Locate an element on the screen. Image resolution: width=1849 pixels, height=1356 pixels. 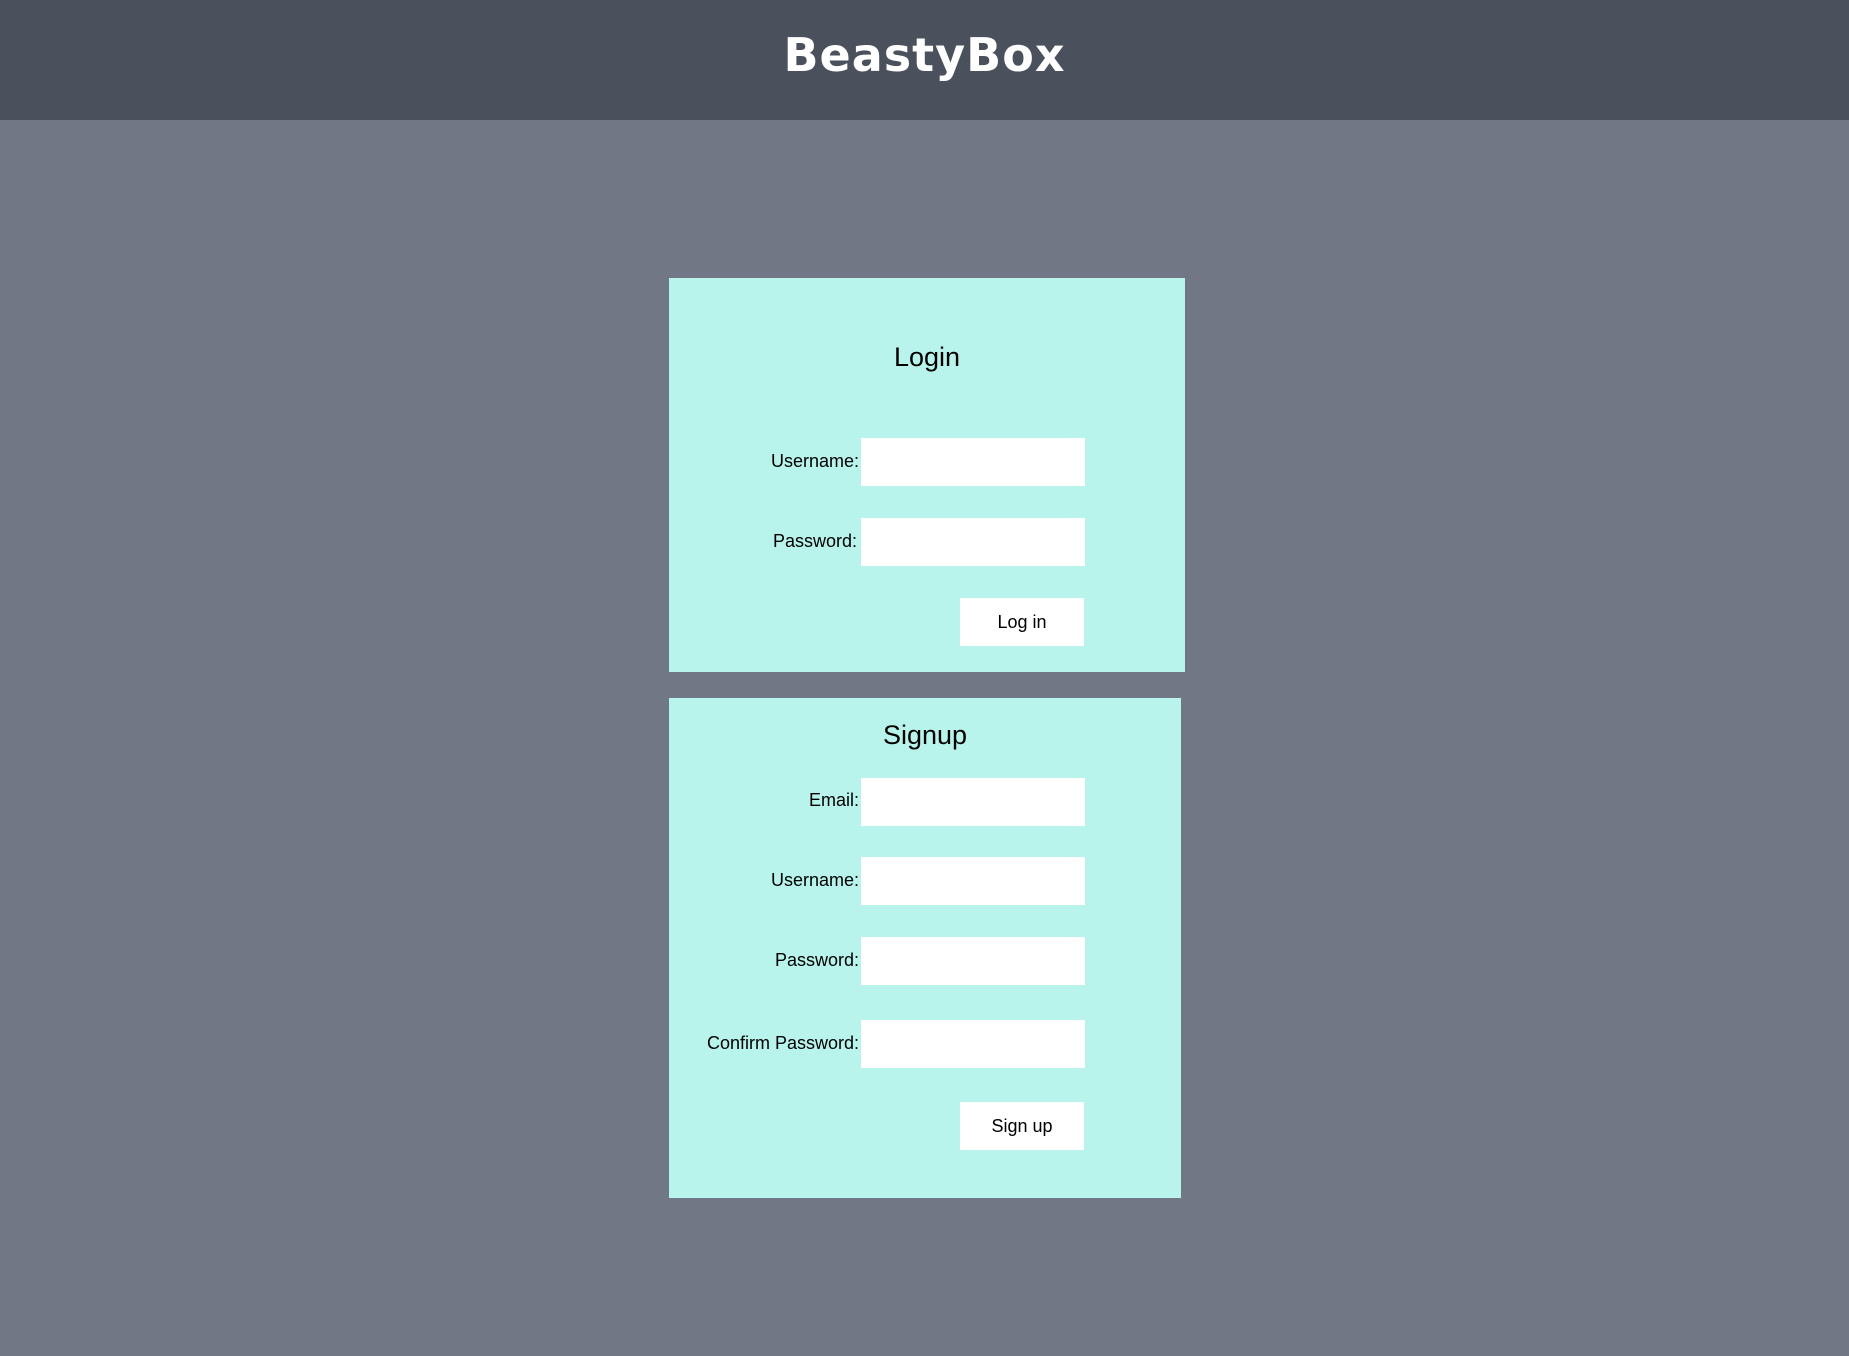
login-password-input is located at coordinates (973, 542).